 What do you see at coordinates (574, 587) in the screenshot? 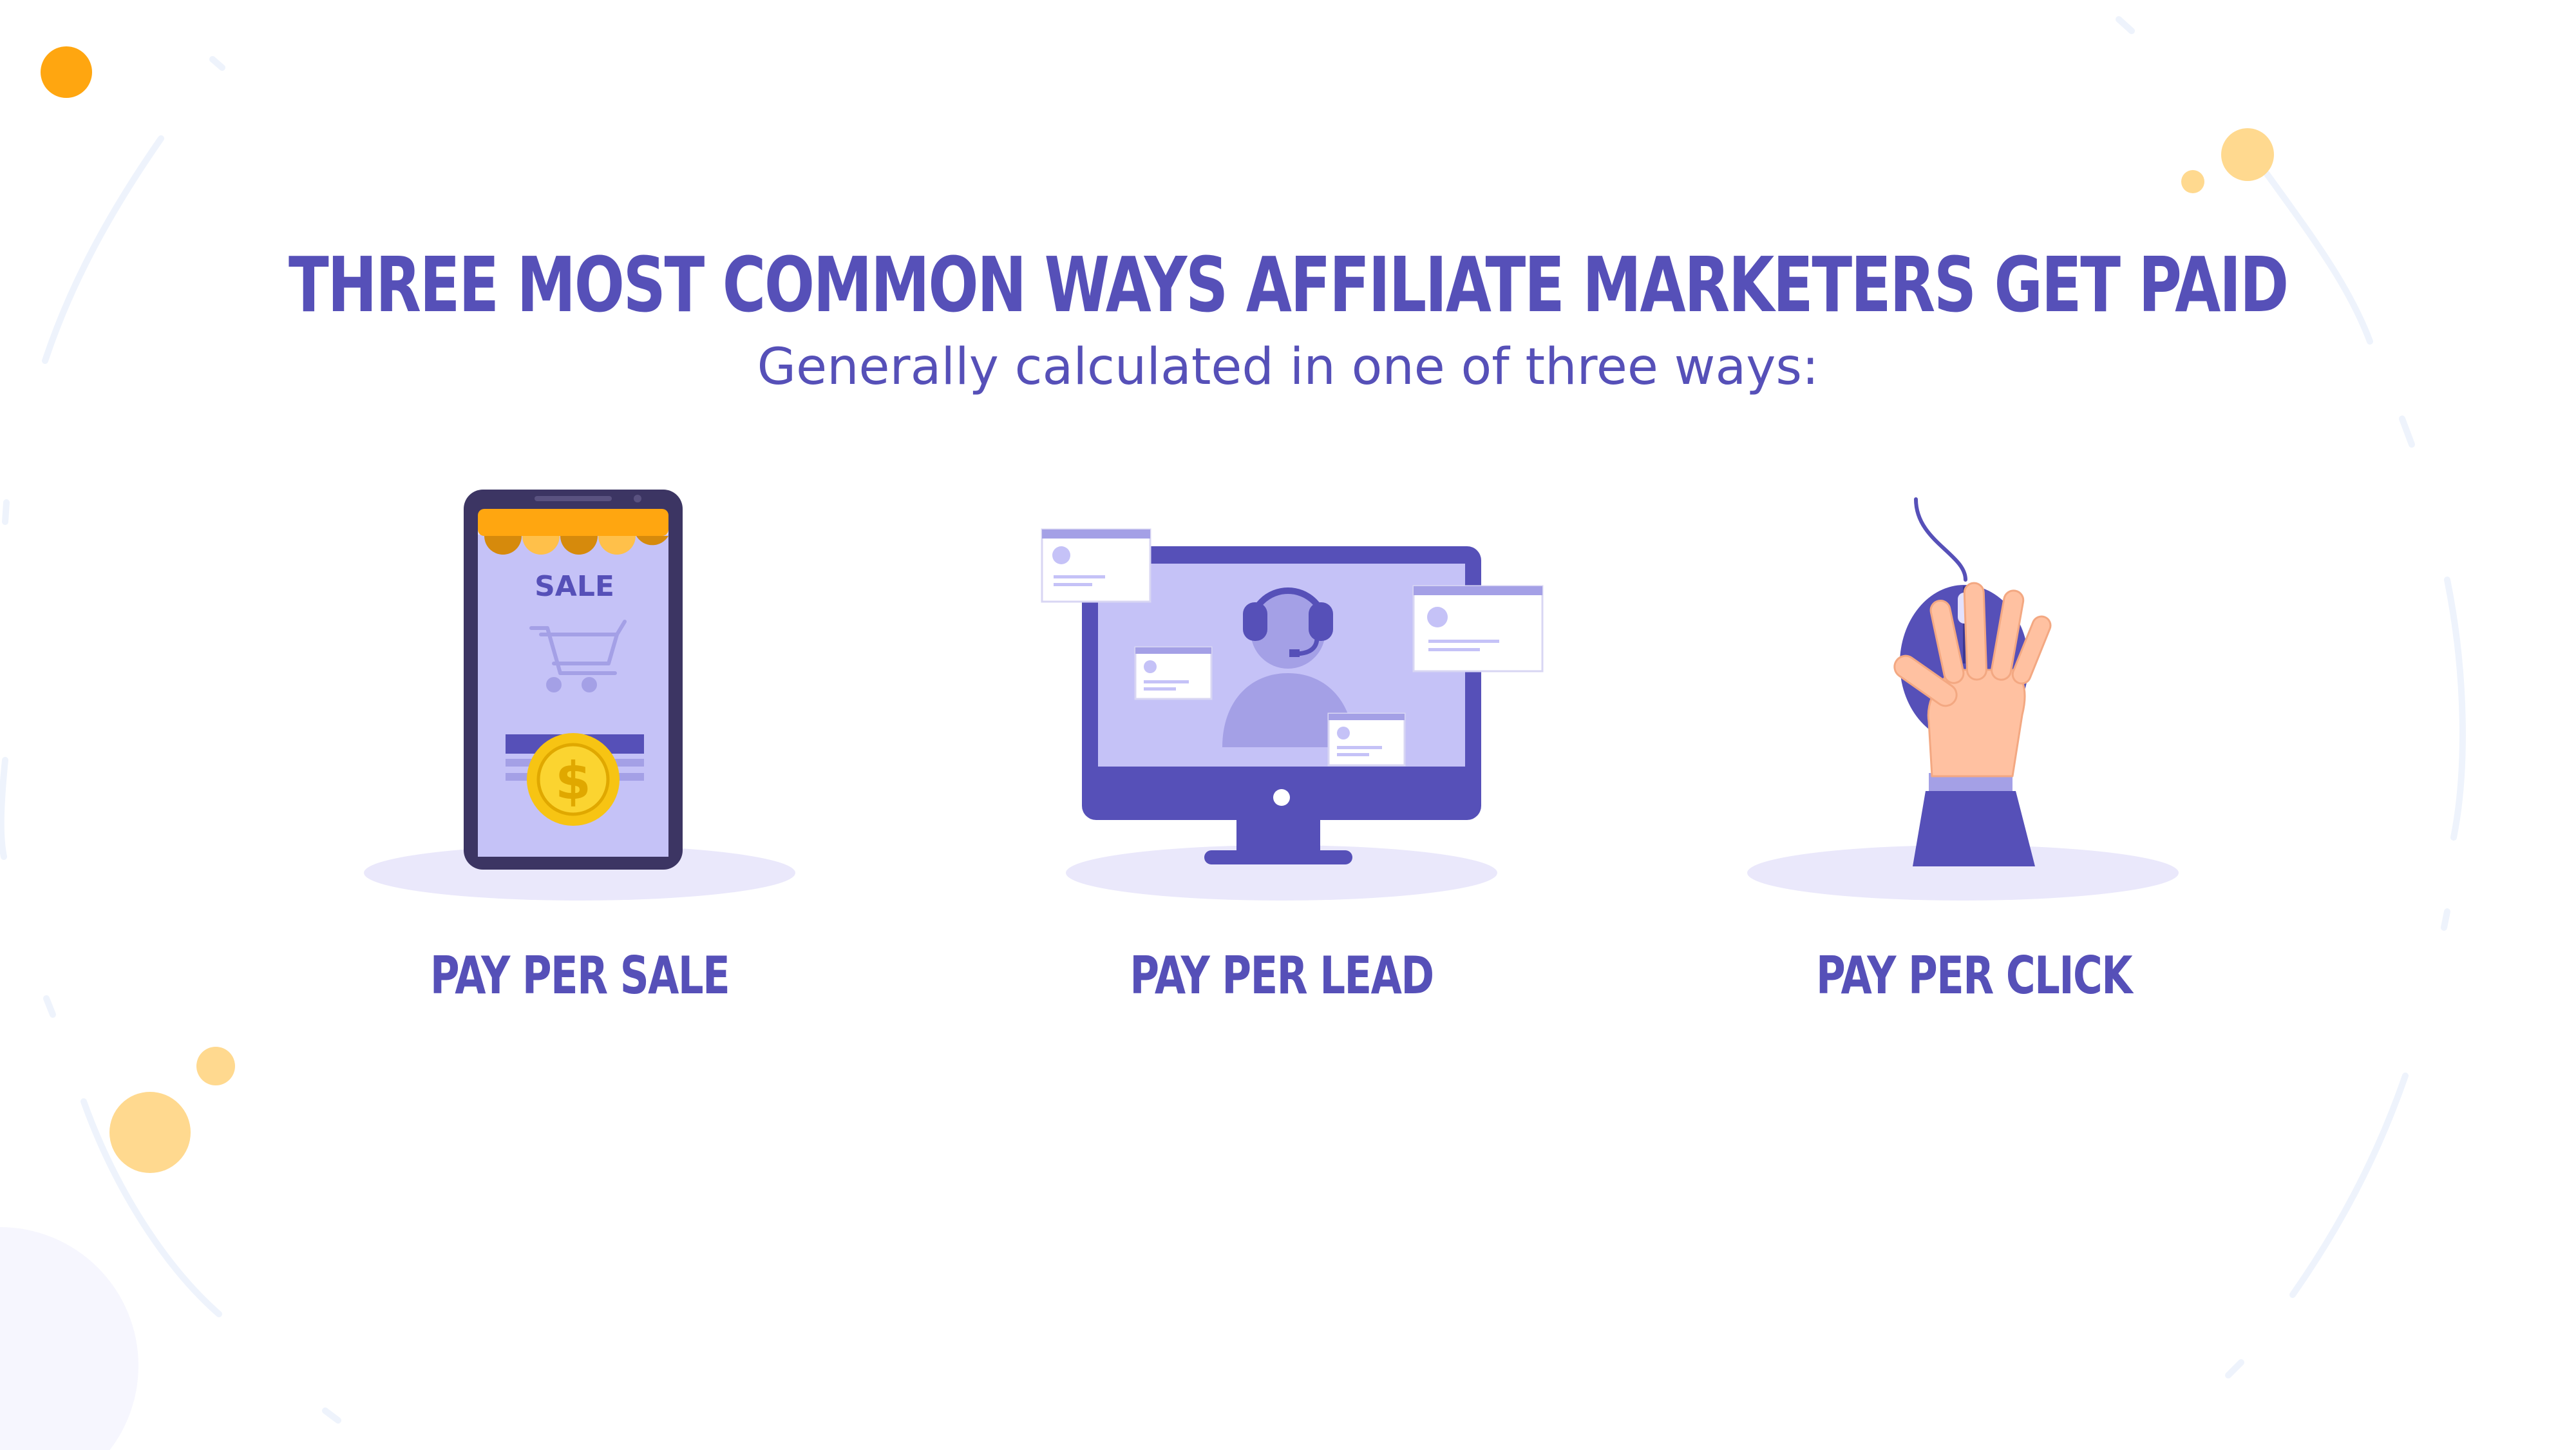
I see `sale-sign-text: SALE` at bounding box center [574, 587].